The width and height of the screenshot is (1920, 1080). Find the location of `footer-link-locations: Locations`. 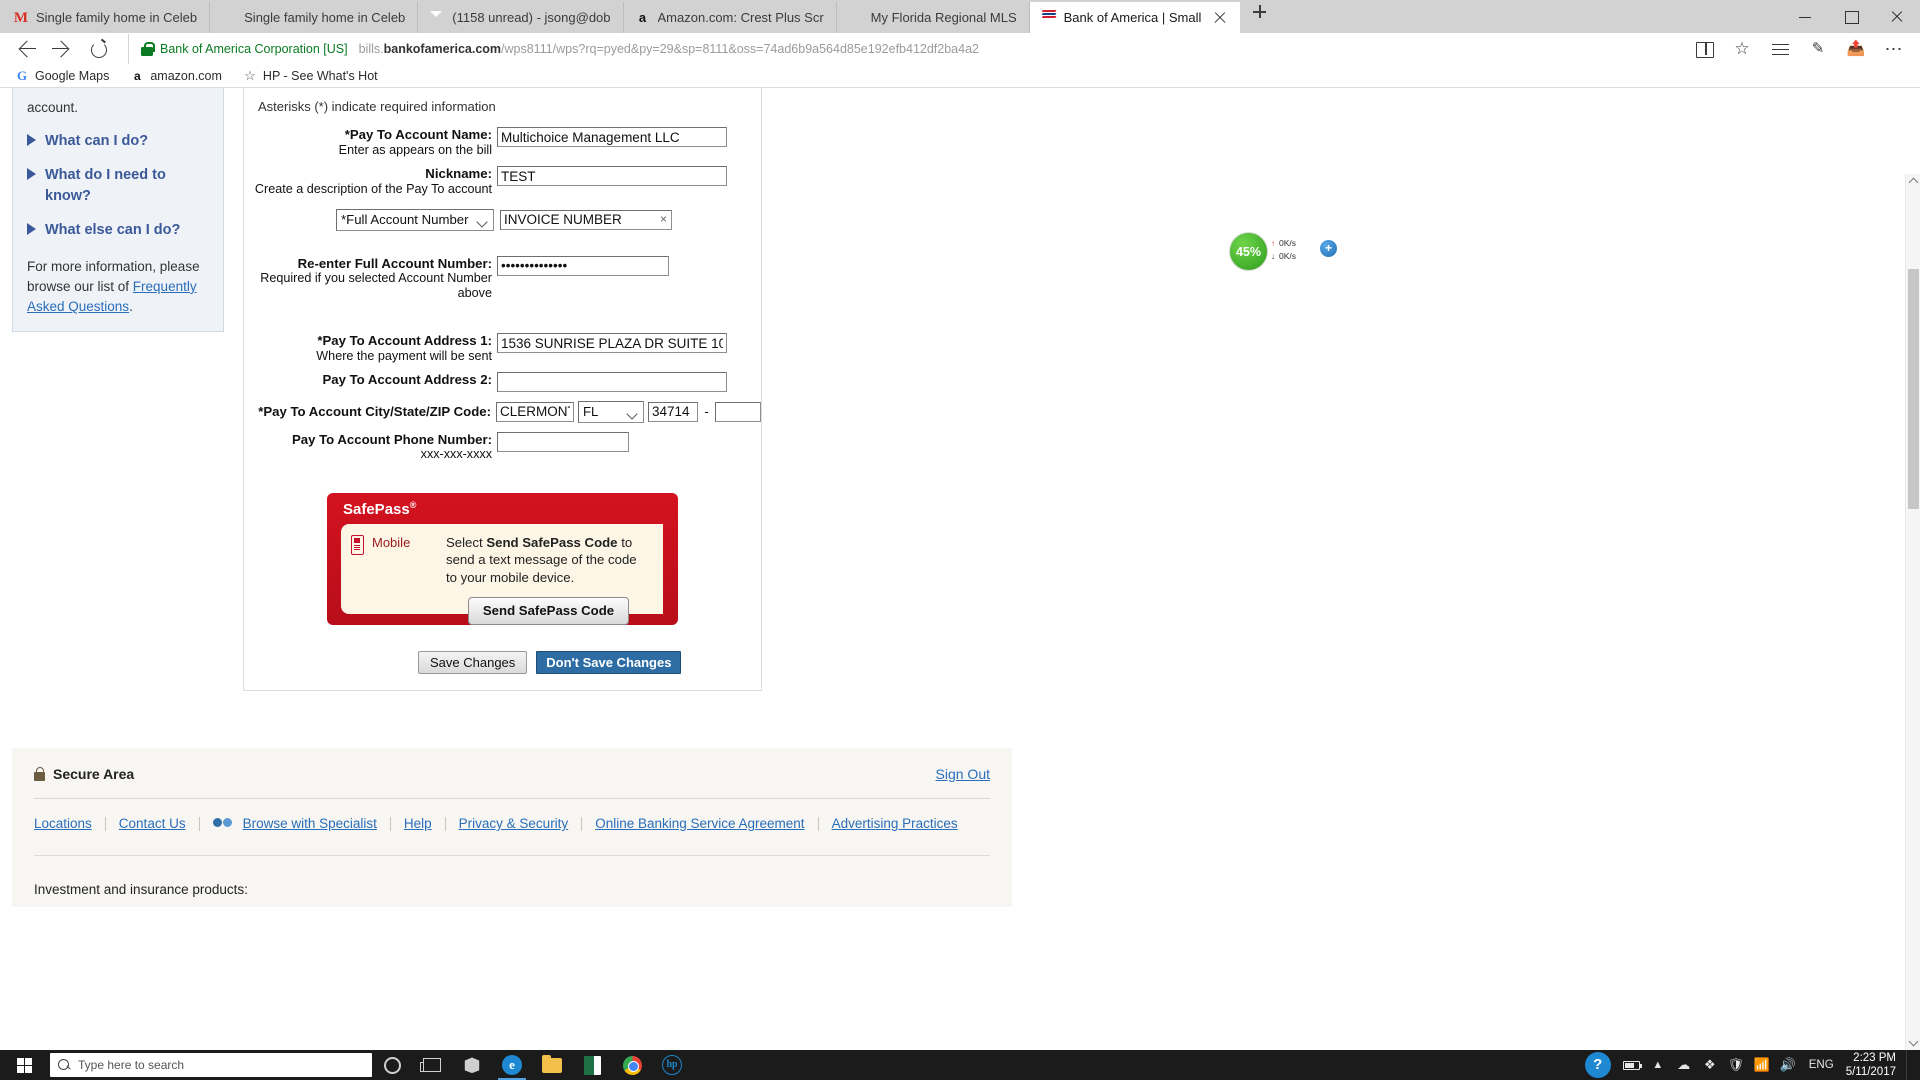

footer-link-locations: Locations is located at coordinates (69, 823).